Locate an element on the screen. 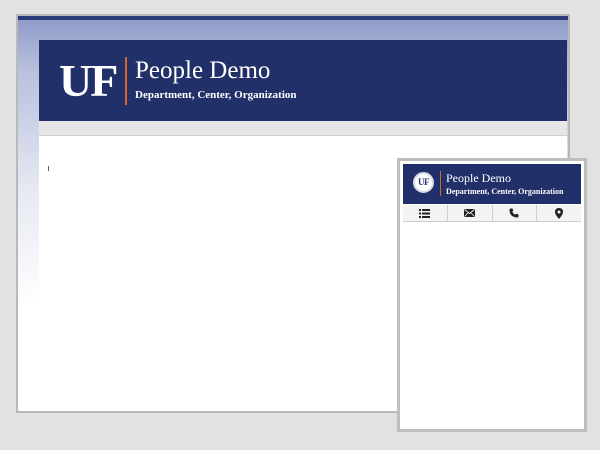 The image size is (600, 450). uf-logo: UF is located at coordinates (88, 81).